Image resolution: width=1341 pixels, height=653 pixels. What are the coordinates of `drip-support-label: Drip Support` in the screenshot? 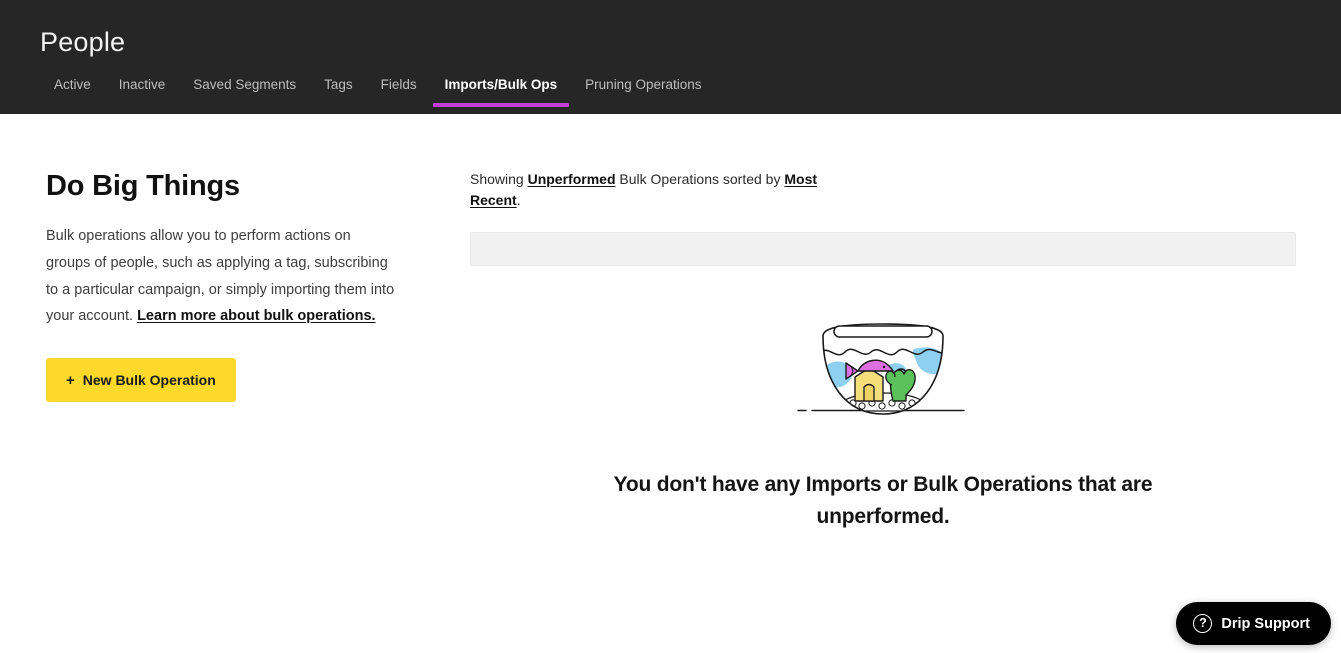 It's located at (1265, 623).